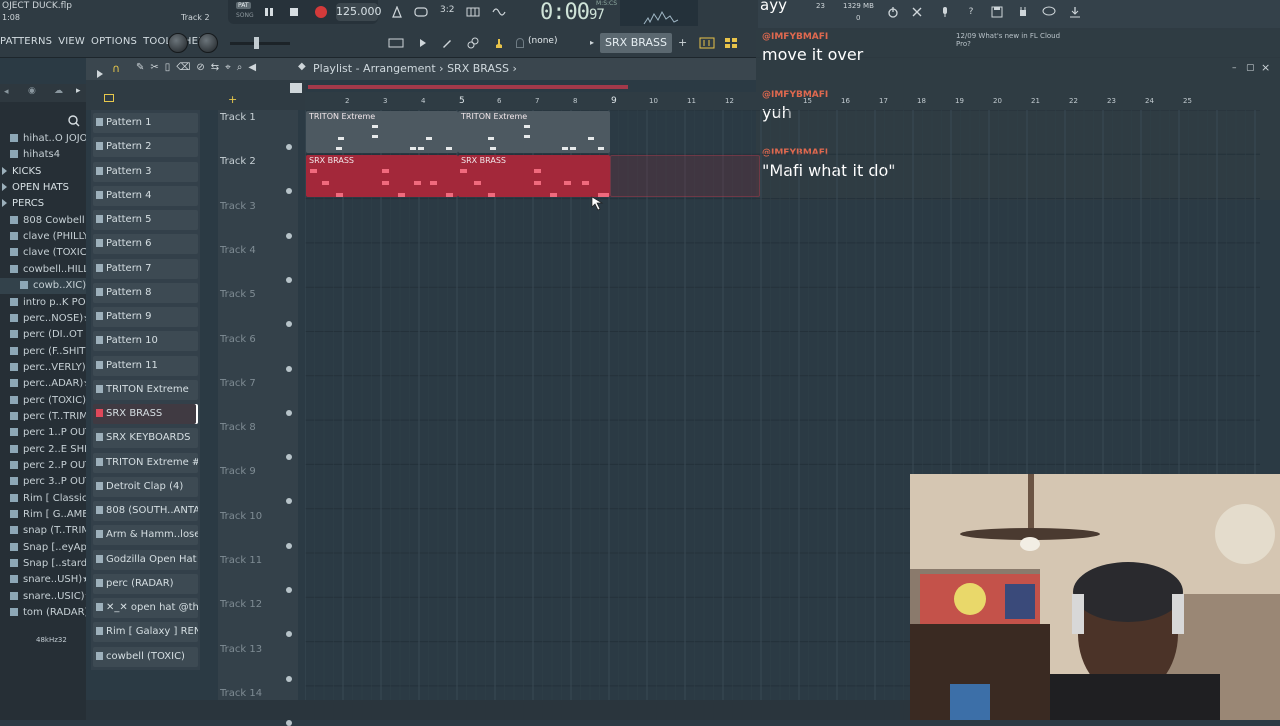 The width and height of the screenshot is (1280, 726). I want to click on pattern-item: 808 (SOUTH..ANTA BABY), so click(145, 511).